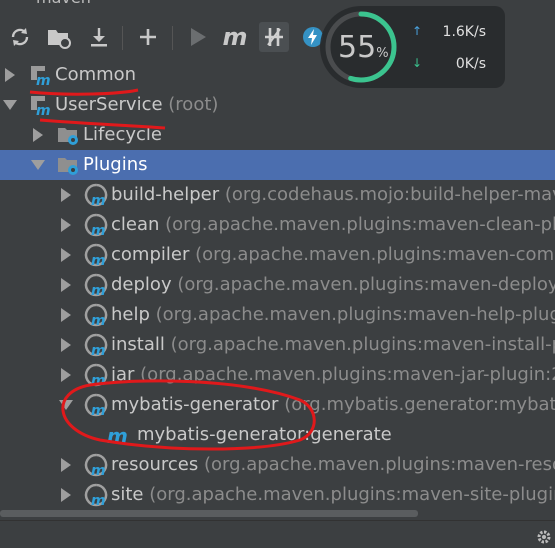 The width and height of the screenshot is (555, 548). What do you see at coordinates (150, 254) in the screenshot?
I see `tree-item-name: compiler` at bounding box center [150, 254].